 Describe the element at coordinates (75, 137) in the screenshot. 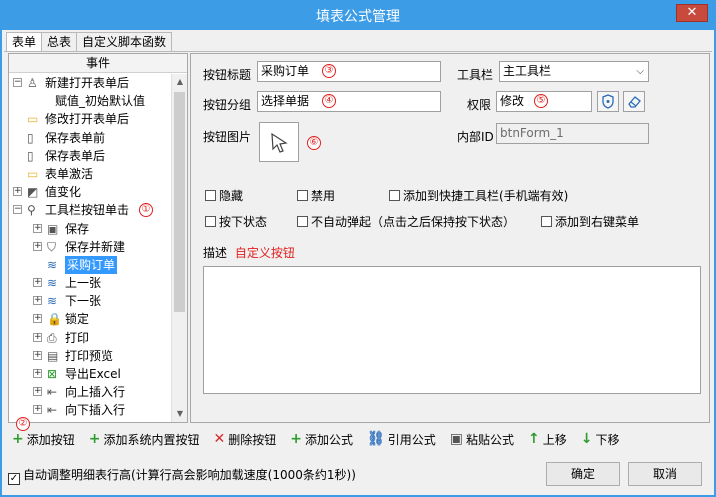

I see `tree-node-label: 保存表单前` at that location.